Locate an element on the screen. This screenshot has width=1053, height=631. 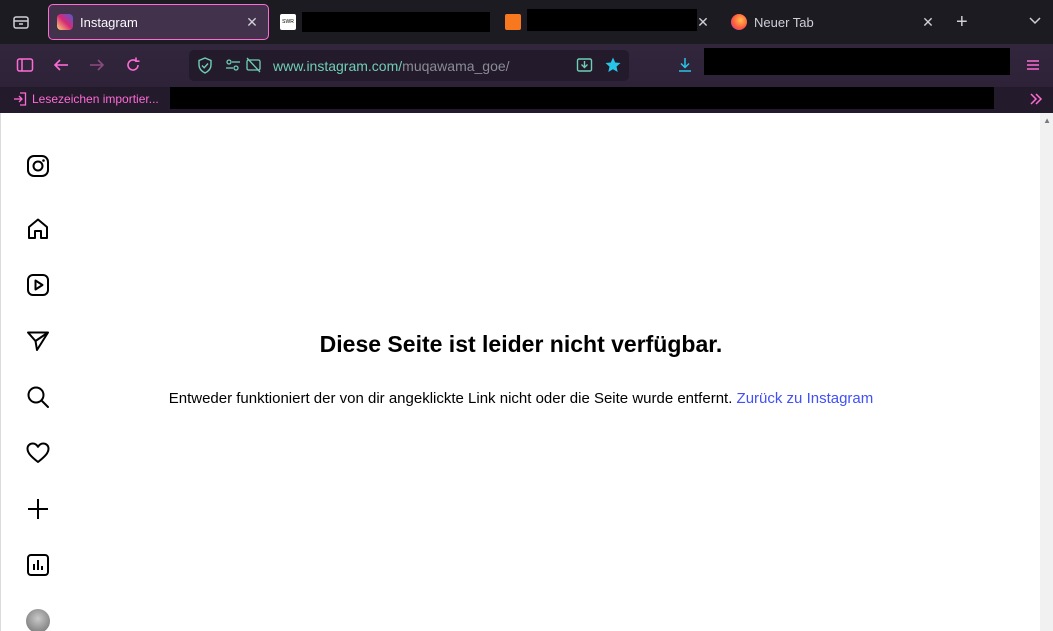
heart-icon is located at coordinates (38, 453).